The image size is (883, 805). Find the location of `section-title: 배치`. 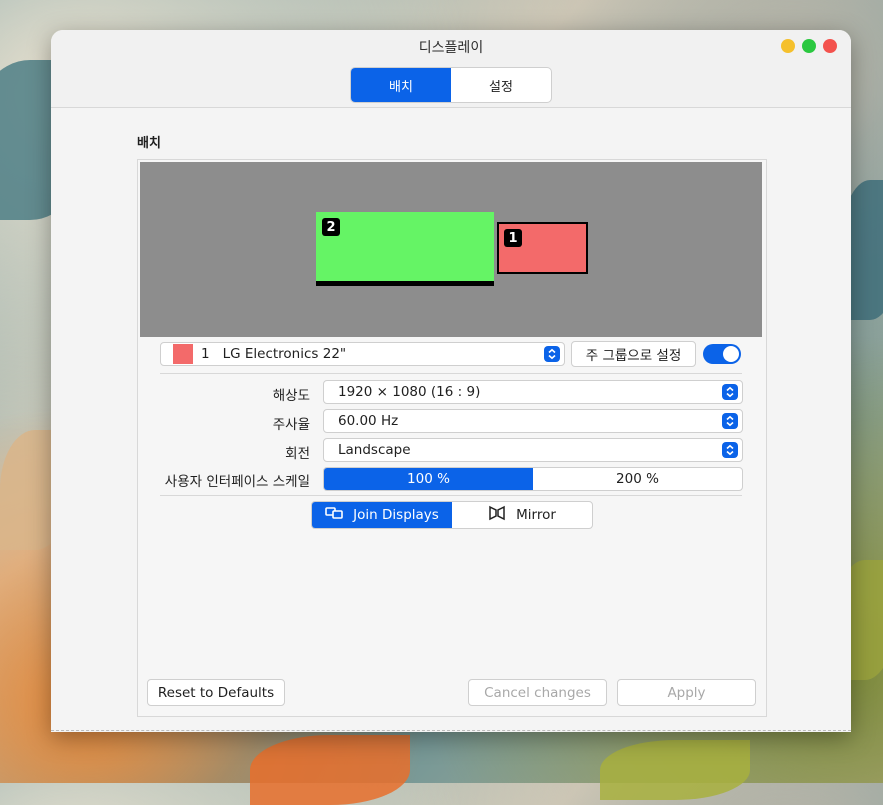

section-title: 배치 is located at coordinates (149, 143).